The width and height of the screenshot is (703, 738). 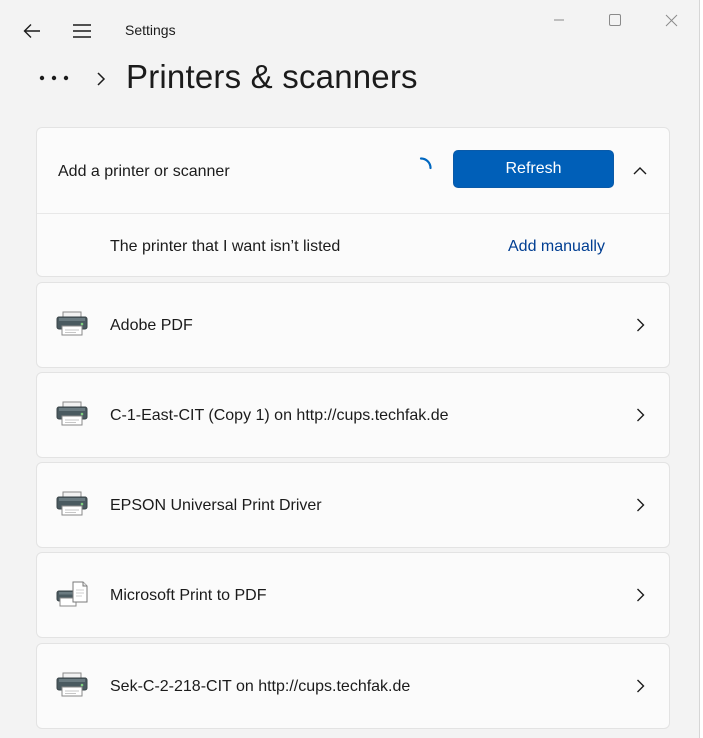 I want to click on chevron-up-icon, so click(x=640, y=170).